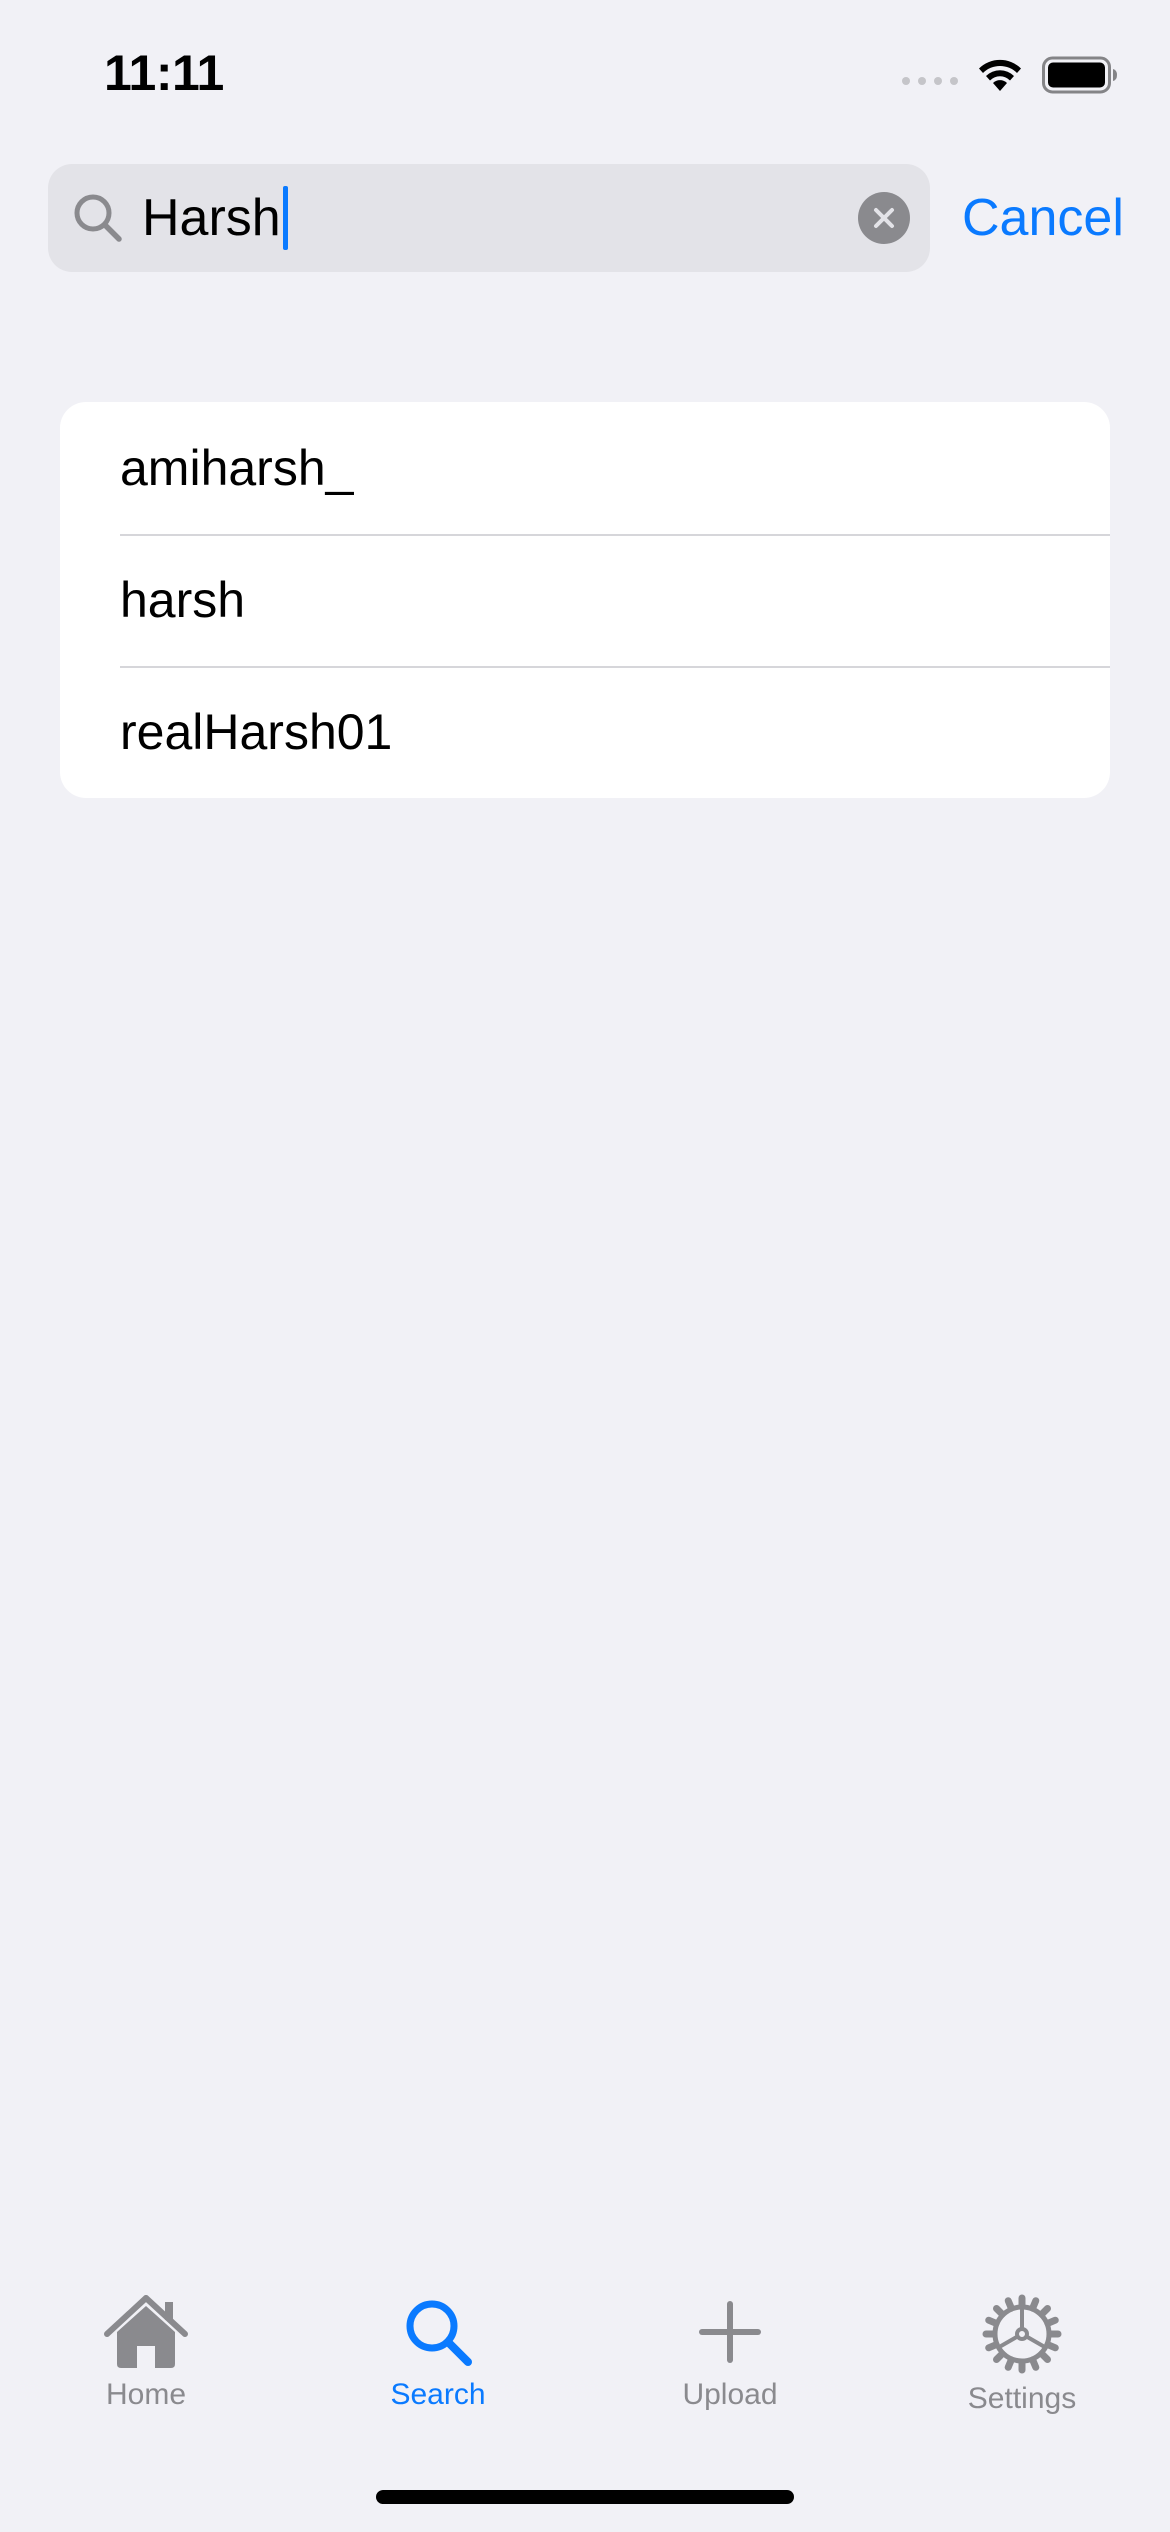 The image size is (1170, 2532). What do you see at coordinates (164, 73) in the screenshot?
I see `status-time: 11:11` at bounding box center [164, 73].